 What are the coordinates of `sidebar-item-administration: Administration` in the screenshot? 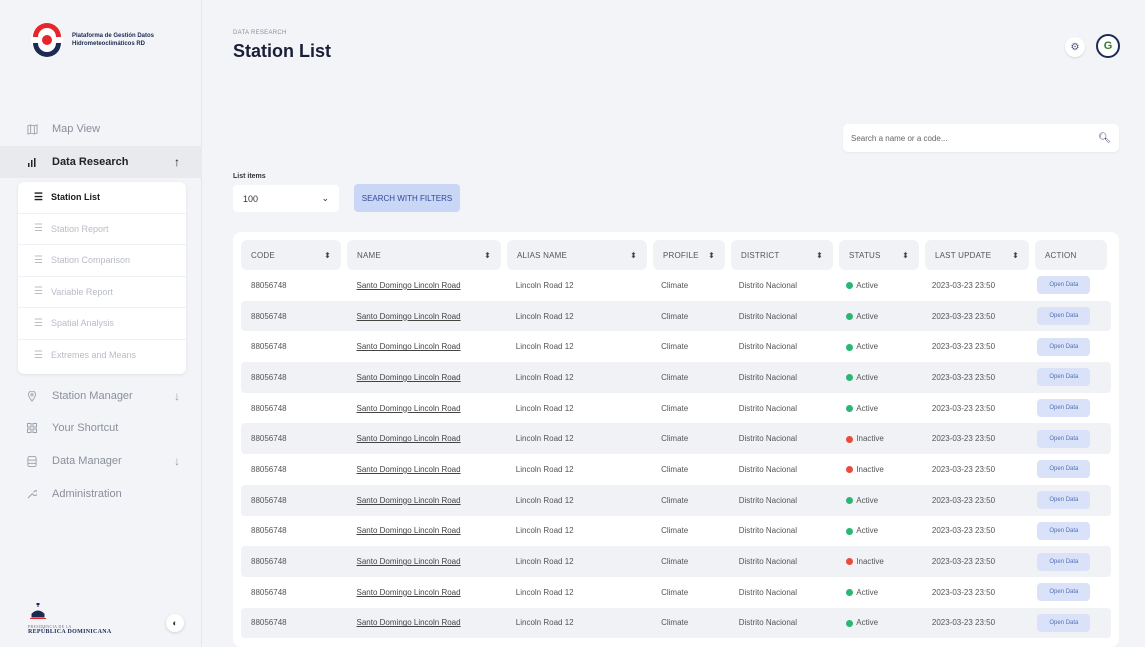 It's located at (101, 494).